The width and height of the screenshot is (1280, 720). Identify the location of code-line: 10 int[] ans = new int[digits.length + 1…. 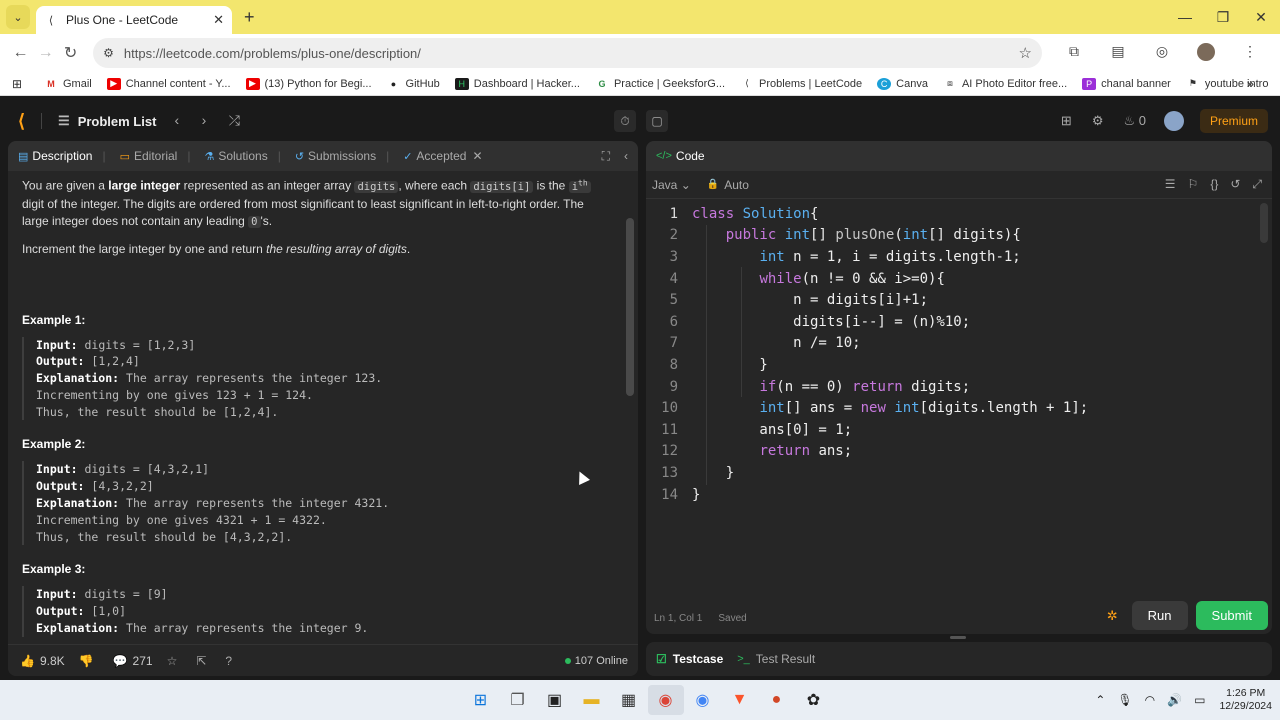
(959, 408).